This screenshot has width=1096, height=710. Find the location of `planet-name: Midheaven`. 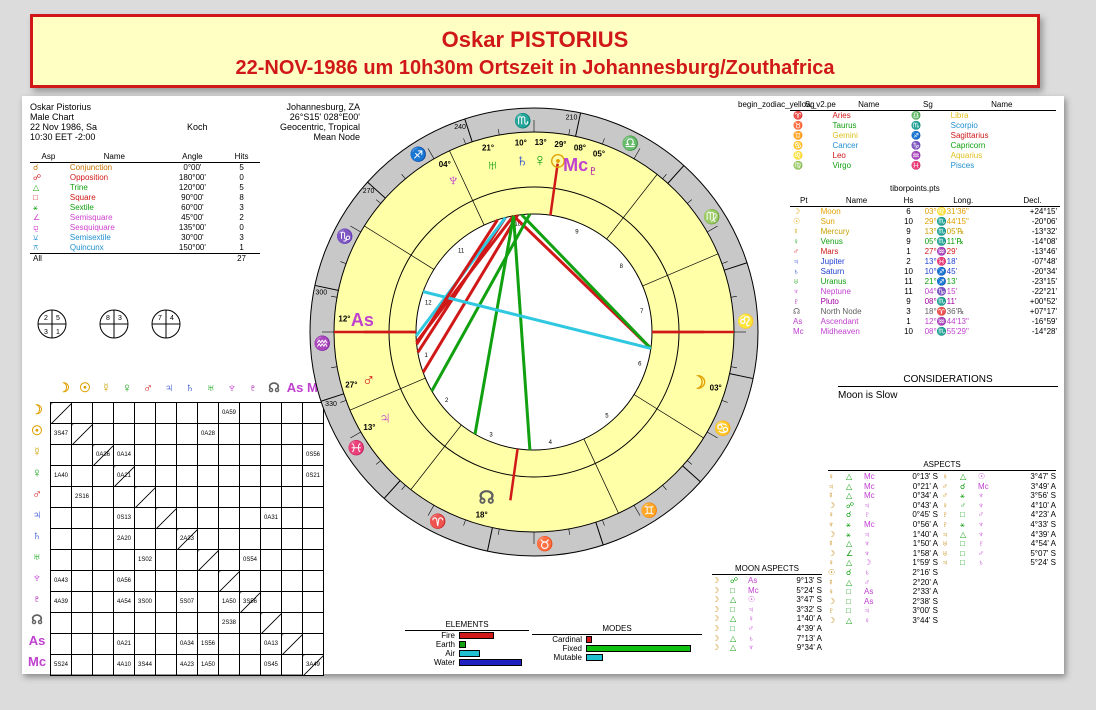

planet-name: Midheaven is located at coordinates (840, 331).